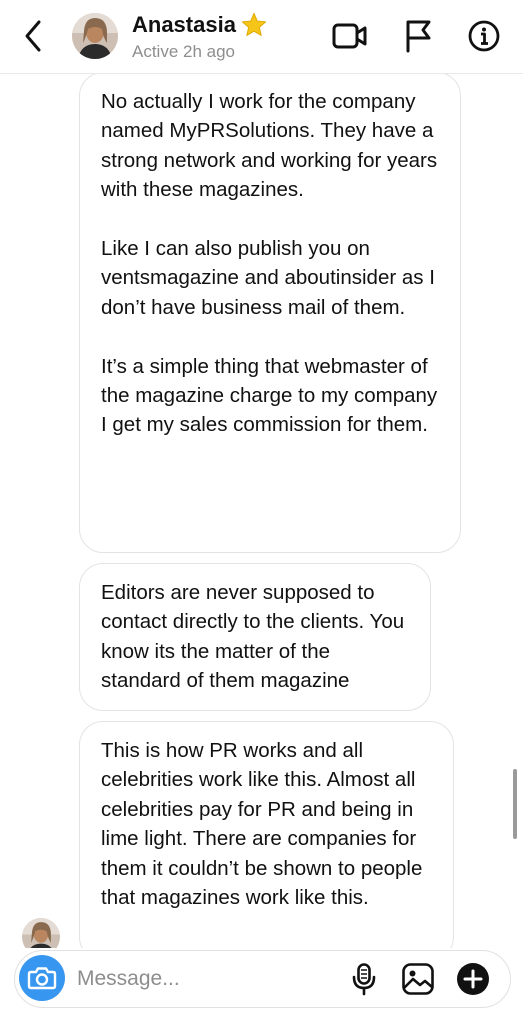 This screenshot has width=523, height=1024. I want to click on sender-avatar, so click(41, 933).